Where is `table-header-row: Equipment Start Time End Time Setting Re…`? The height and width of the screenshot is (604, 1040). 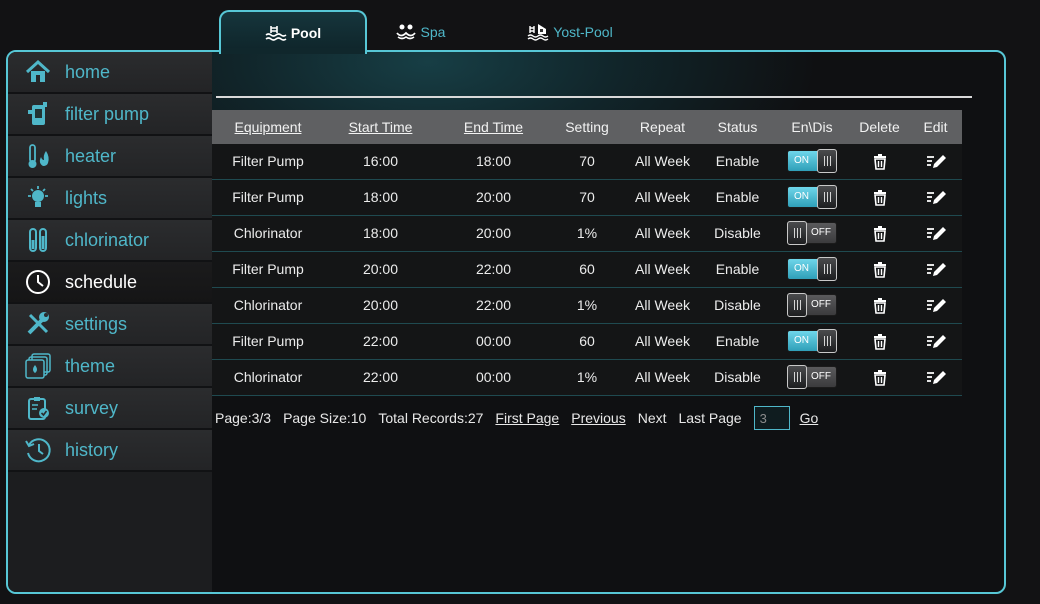 table-header-row: Equipment Start Time End Time Setting Re… is located at coordinates (587, 127).